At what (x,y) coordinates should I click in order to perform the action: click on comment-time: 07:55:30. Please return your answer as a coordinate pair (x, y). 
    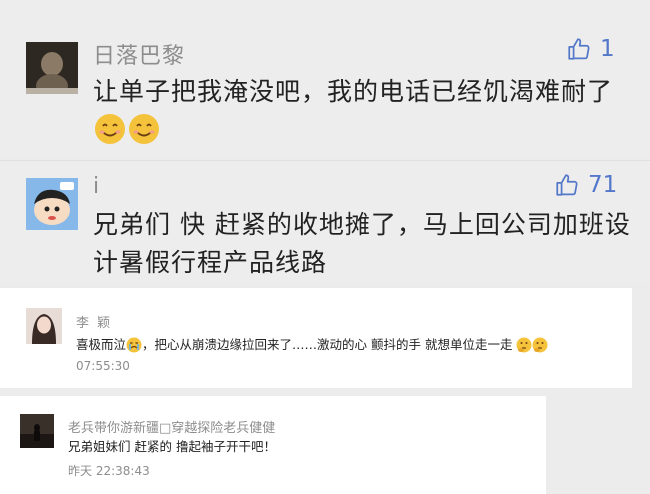
    Looking at the image, I should click on (103, 366).